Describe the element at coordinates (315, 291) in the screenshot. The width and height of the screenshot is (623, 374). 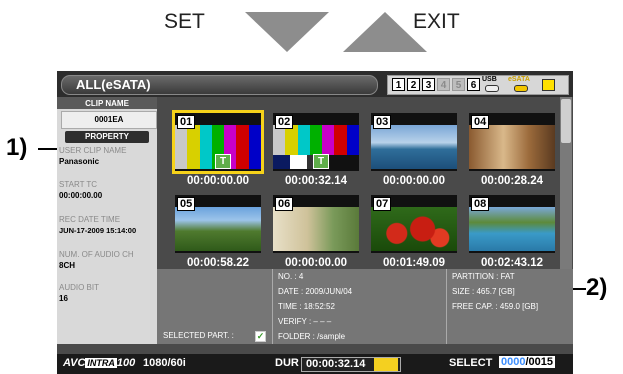
I see `info-date: DATE : 2009/JUN/04` at that location.